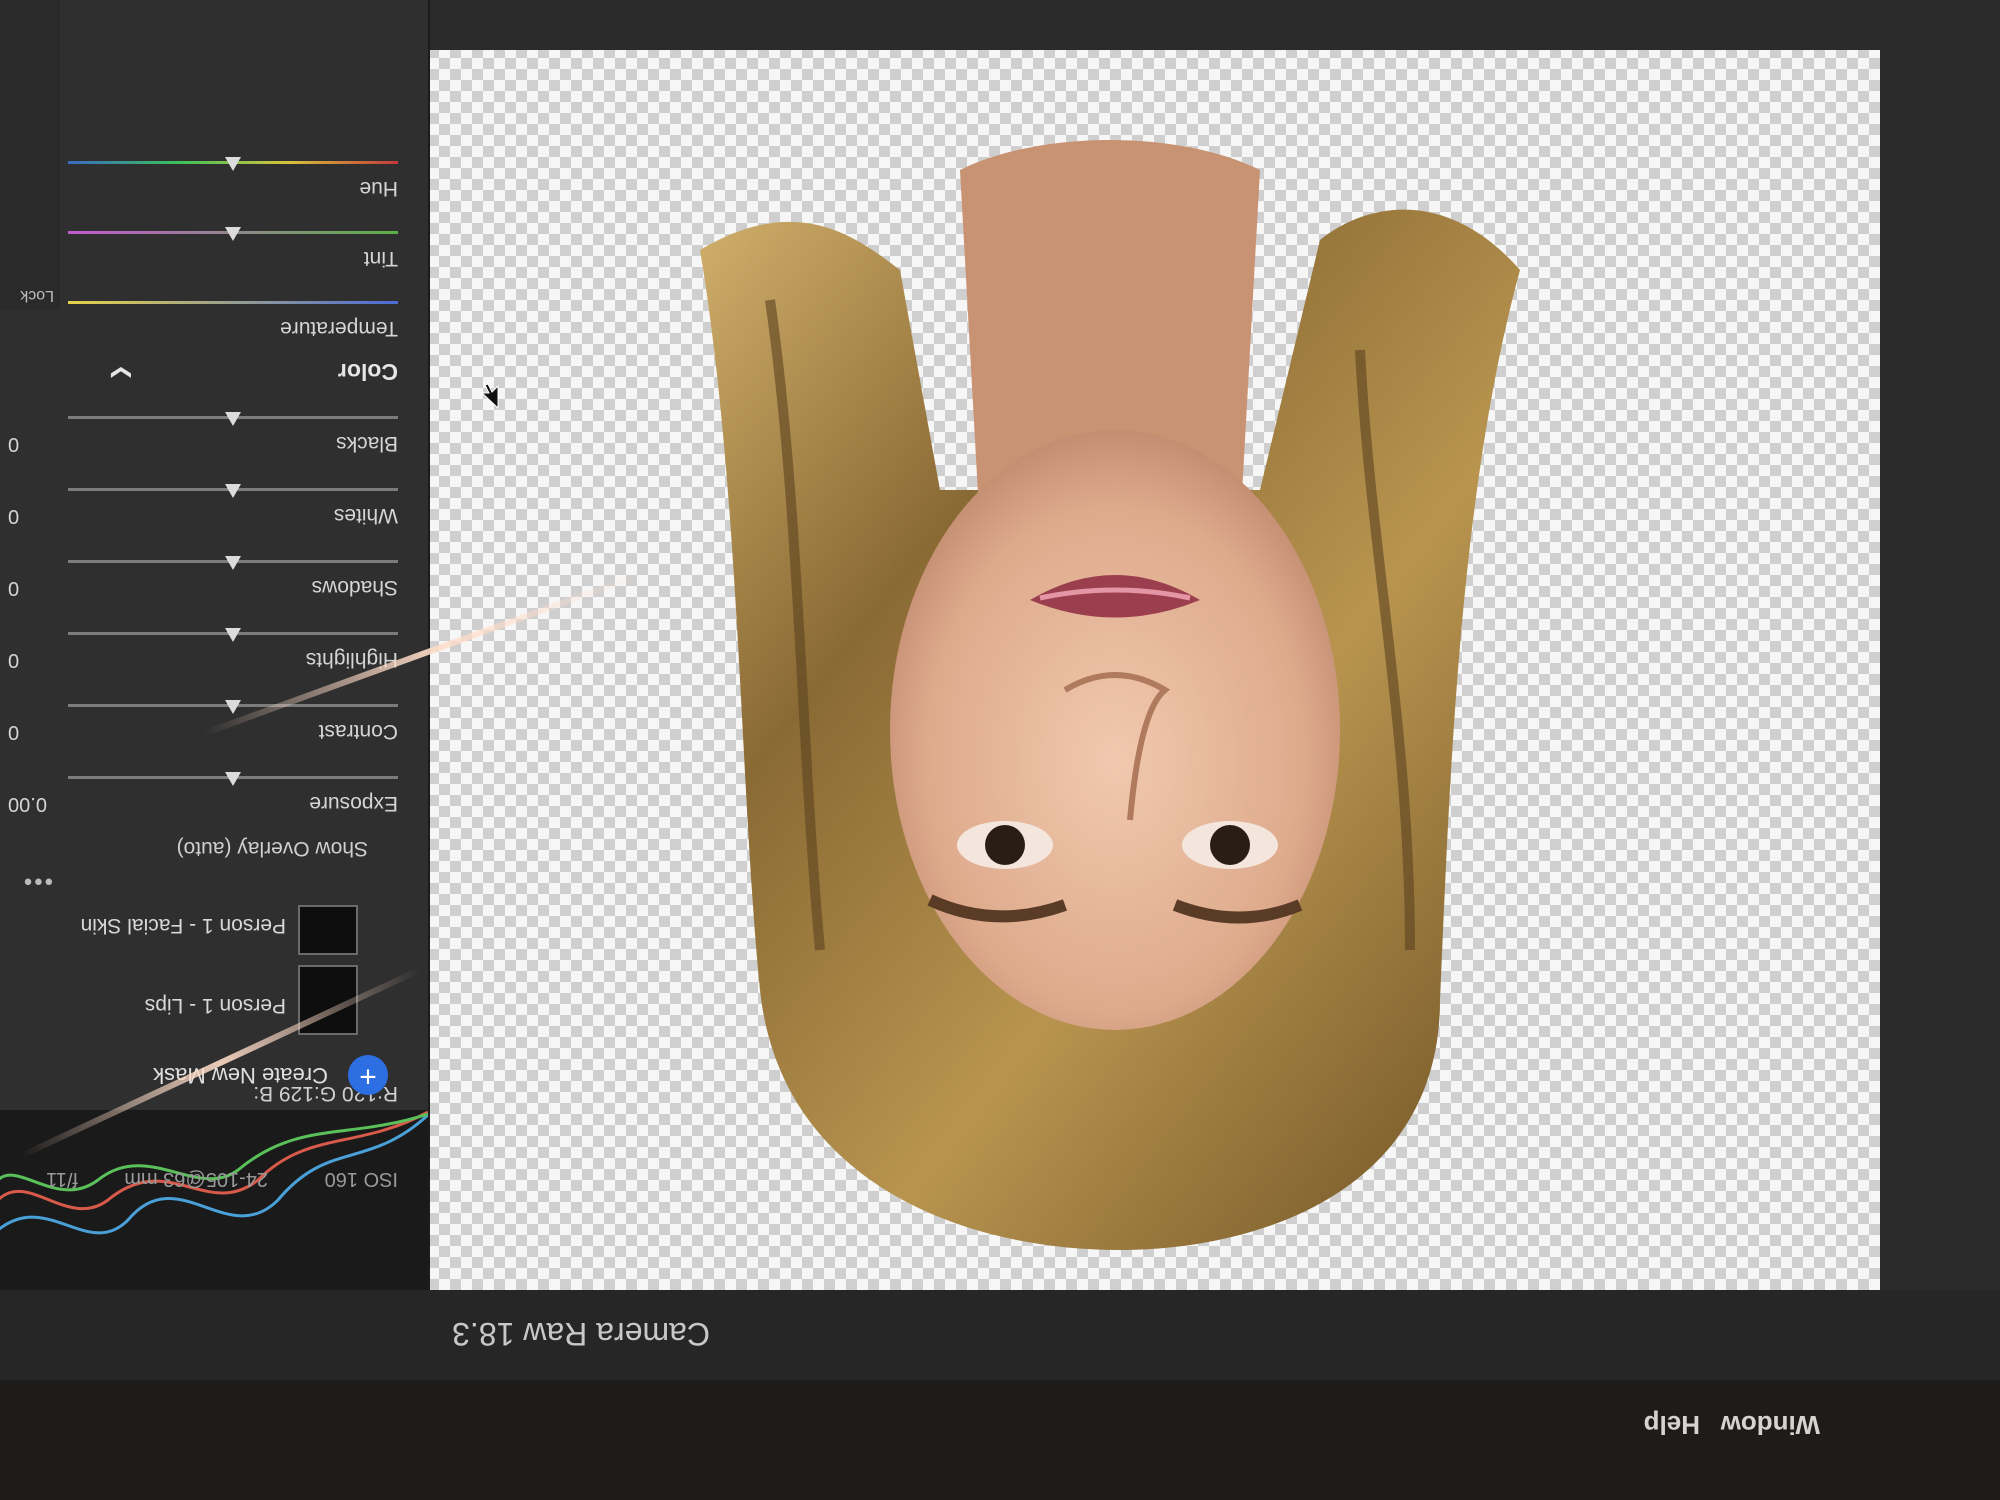 This screenshot has height=1500, width=2000. I want to click on slider-value: 0.00, so click(38, 803).